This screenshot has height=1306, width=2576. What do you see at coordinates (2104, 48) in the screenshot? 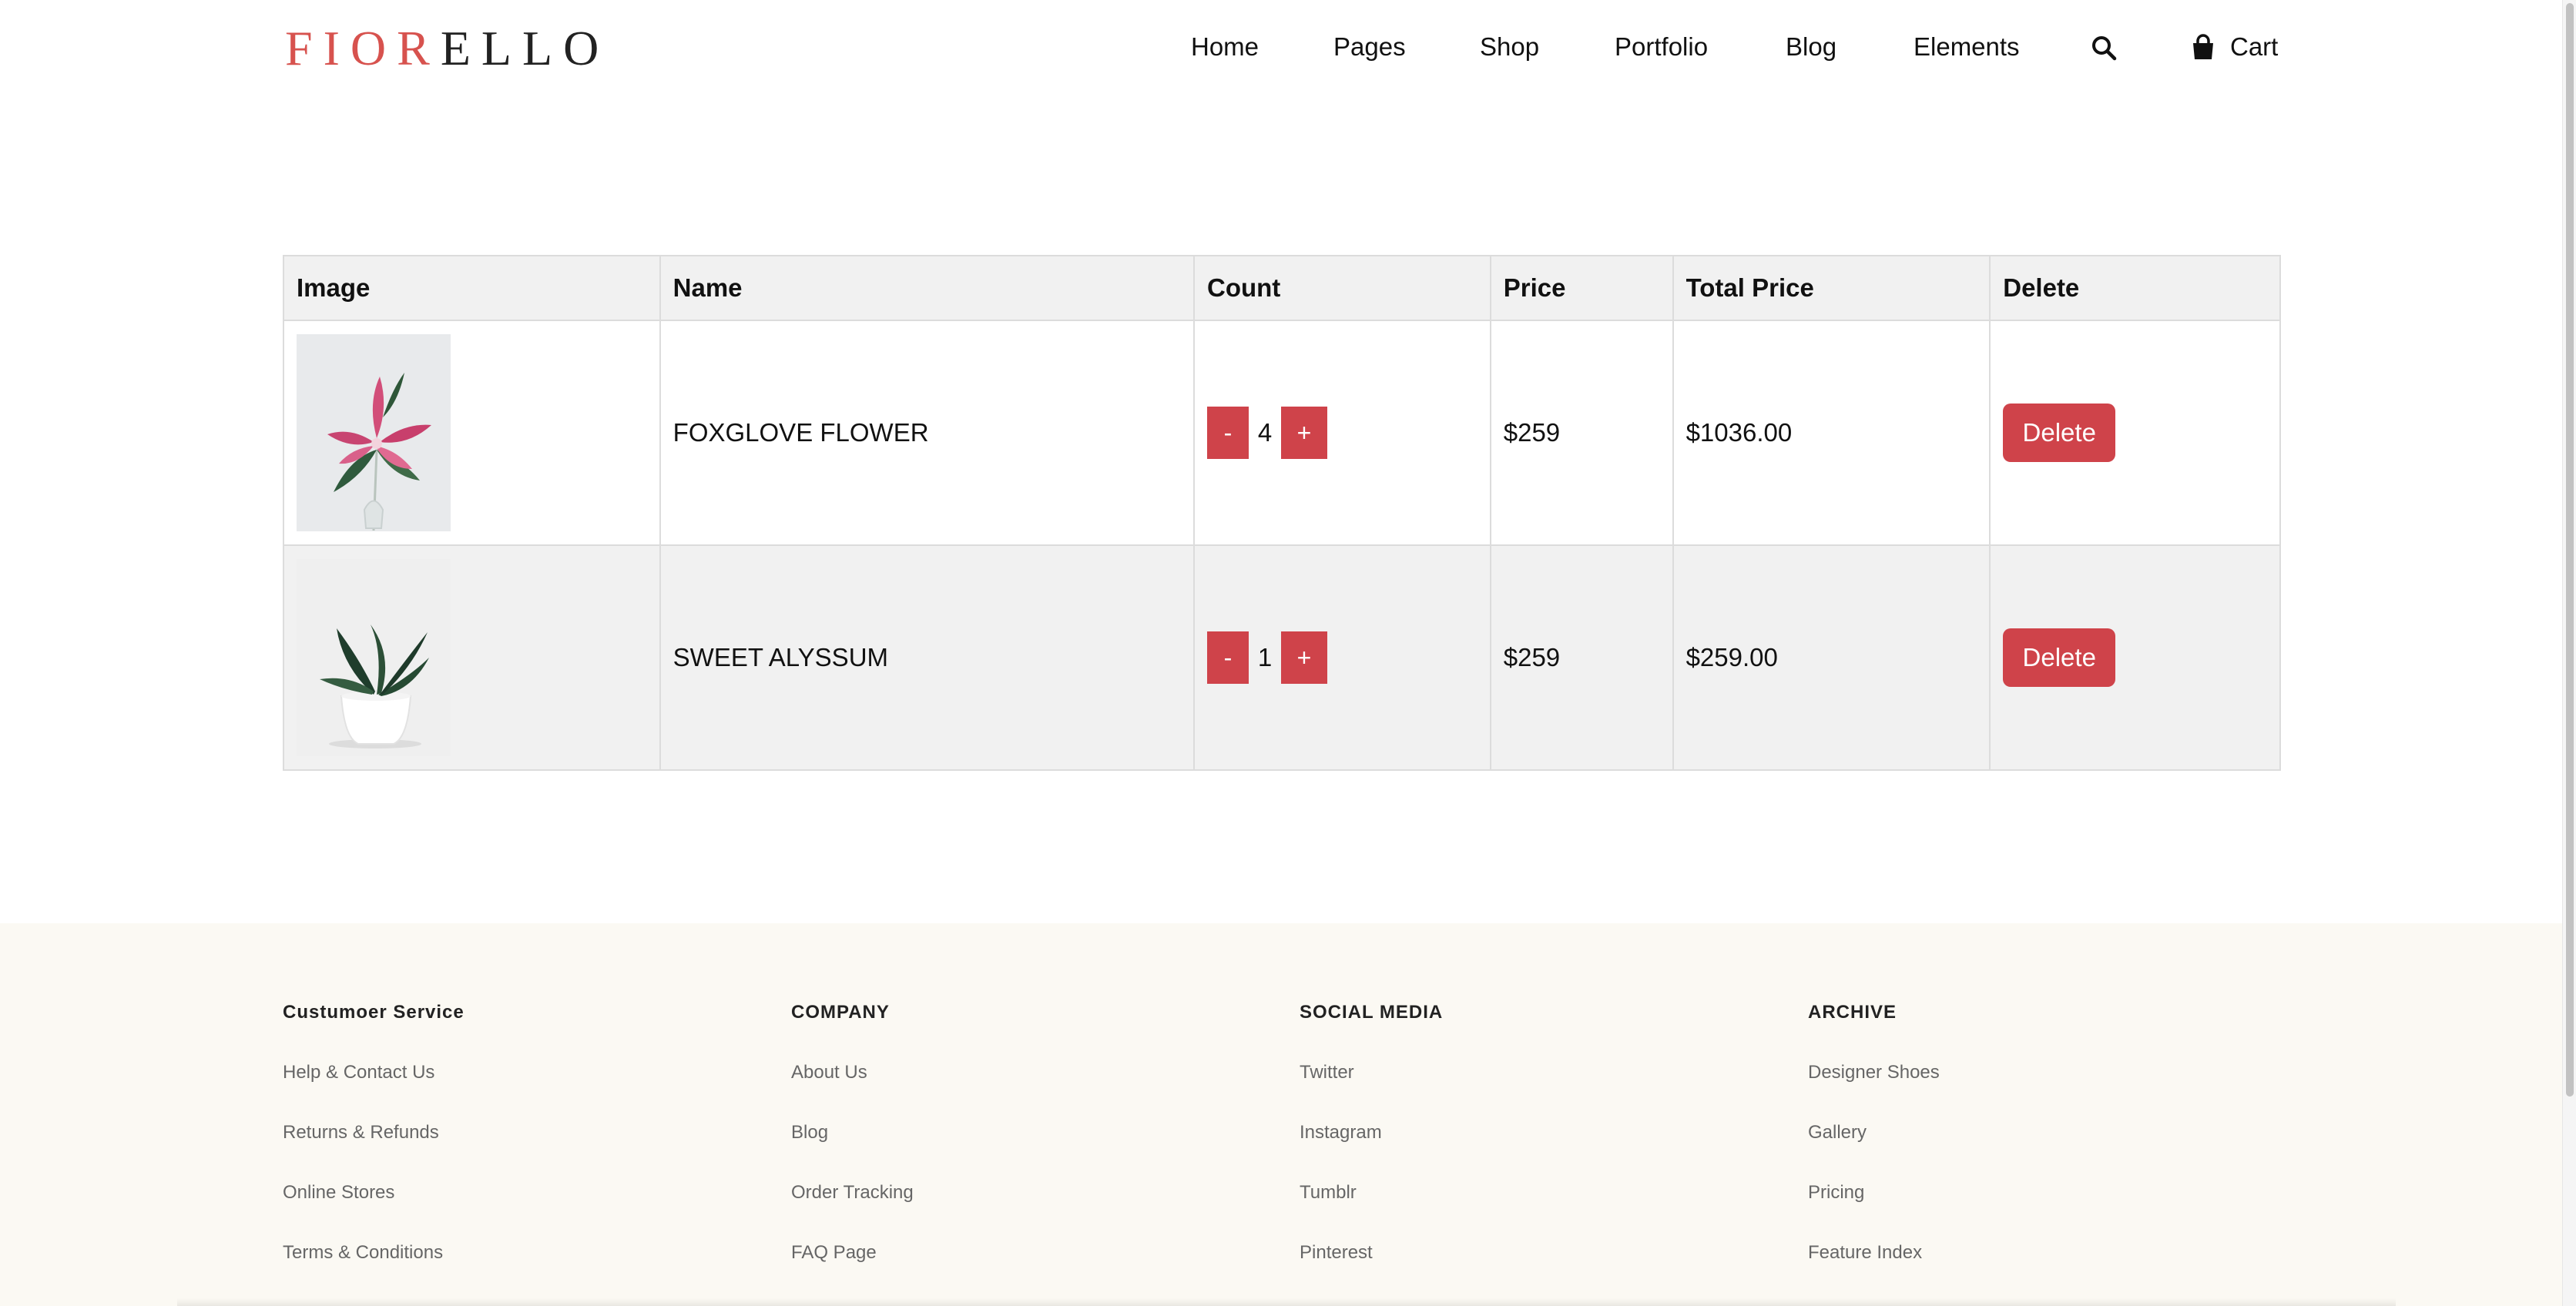
I see `search-icon` at bounding box center [2104, 48].